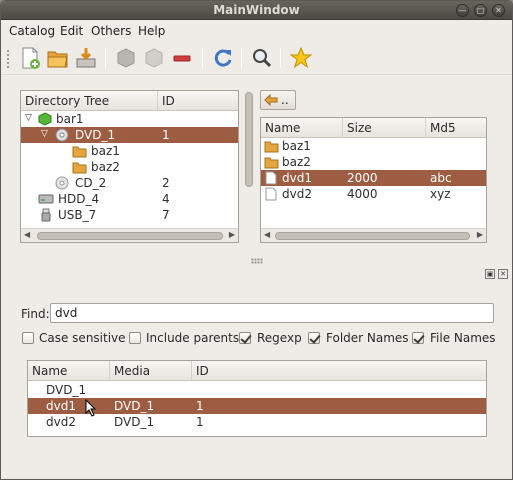  Describe the element at coordinates (35, 314) in the screenshot. I see `find-label: Find:` at that location.